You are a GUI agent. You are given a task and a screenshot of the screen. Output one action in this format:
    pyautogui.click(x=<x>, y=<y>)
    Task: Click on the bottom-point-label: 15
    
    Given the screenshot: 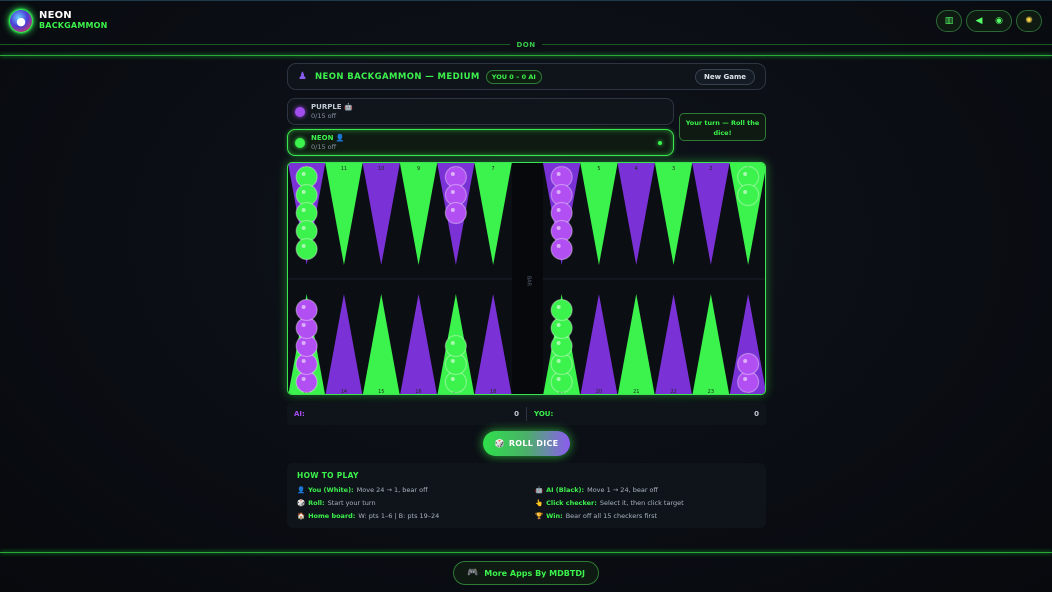 What is the action you would take?
    pyautogui.click(x=381, y=392)
    